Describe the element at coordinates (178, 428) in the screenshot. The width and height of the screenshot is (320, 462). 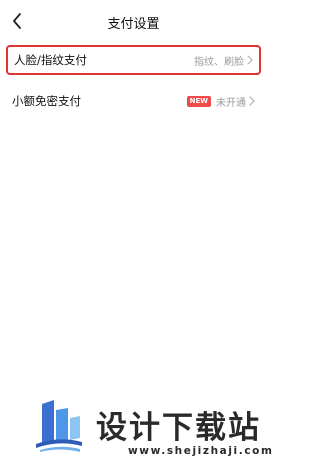
I see `brand-name: 设计下载站` at that location.